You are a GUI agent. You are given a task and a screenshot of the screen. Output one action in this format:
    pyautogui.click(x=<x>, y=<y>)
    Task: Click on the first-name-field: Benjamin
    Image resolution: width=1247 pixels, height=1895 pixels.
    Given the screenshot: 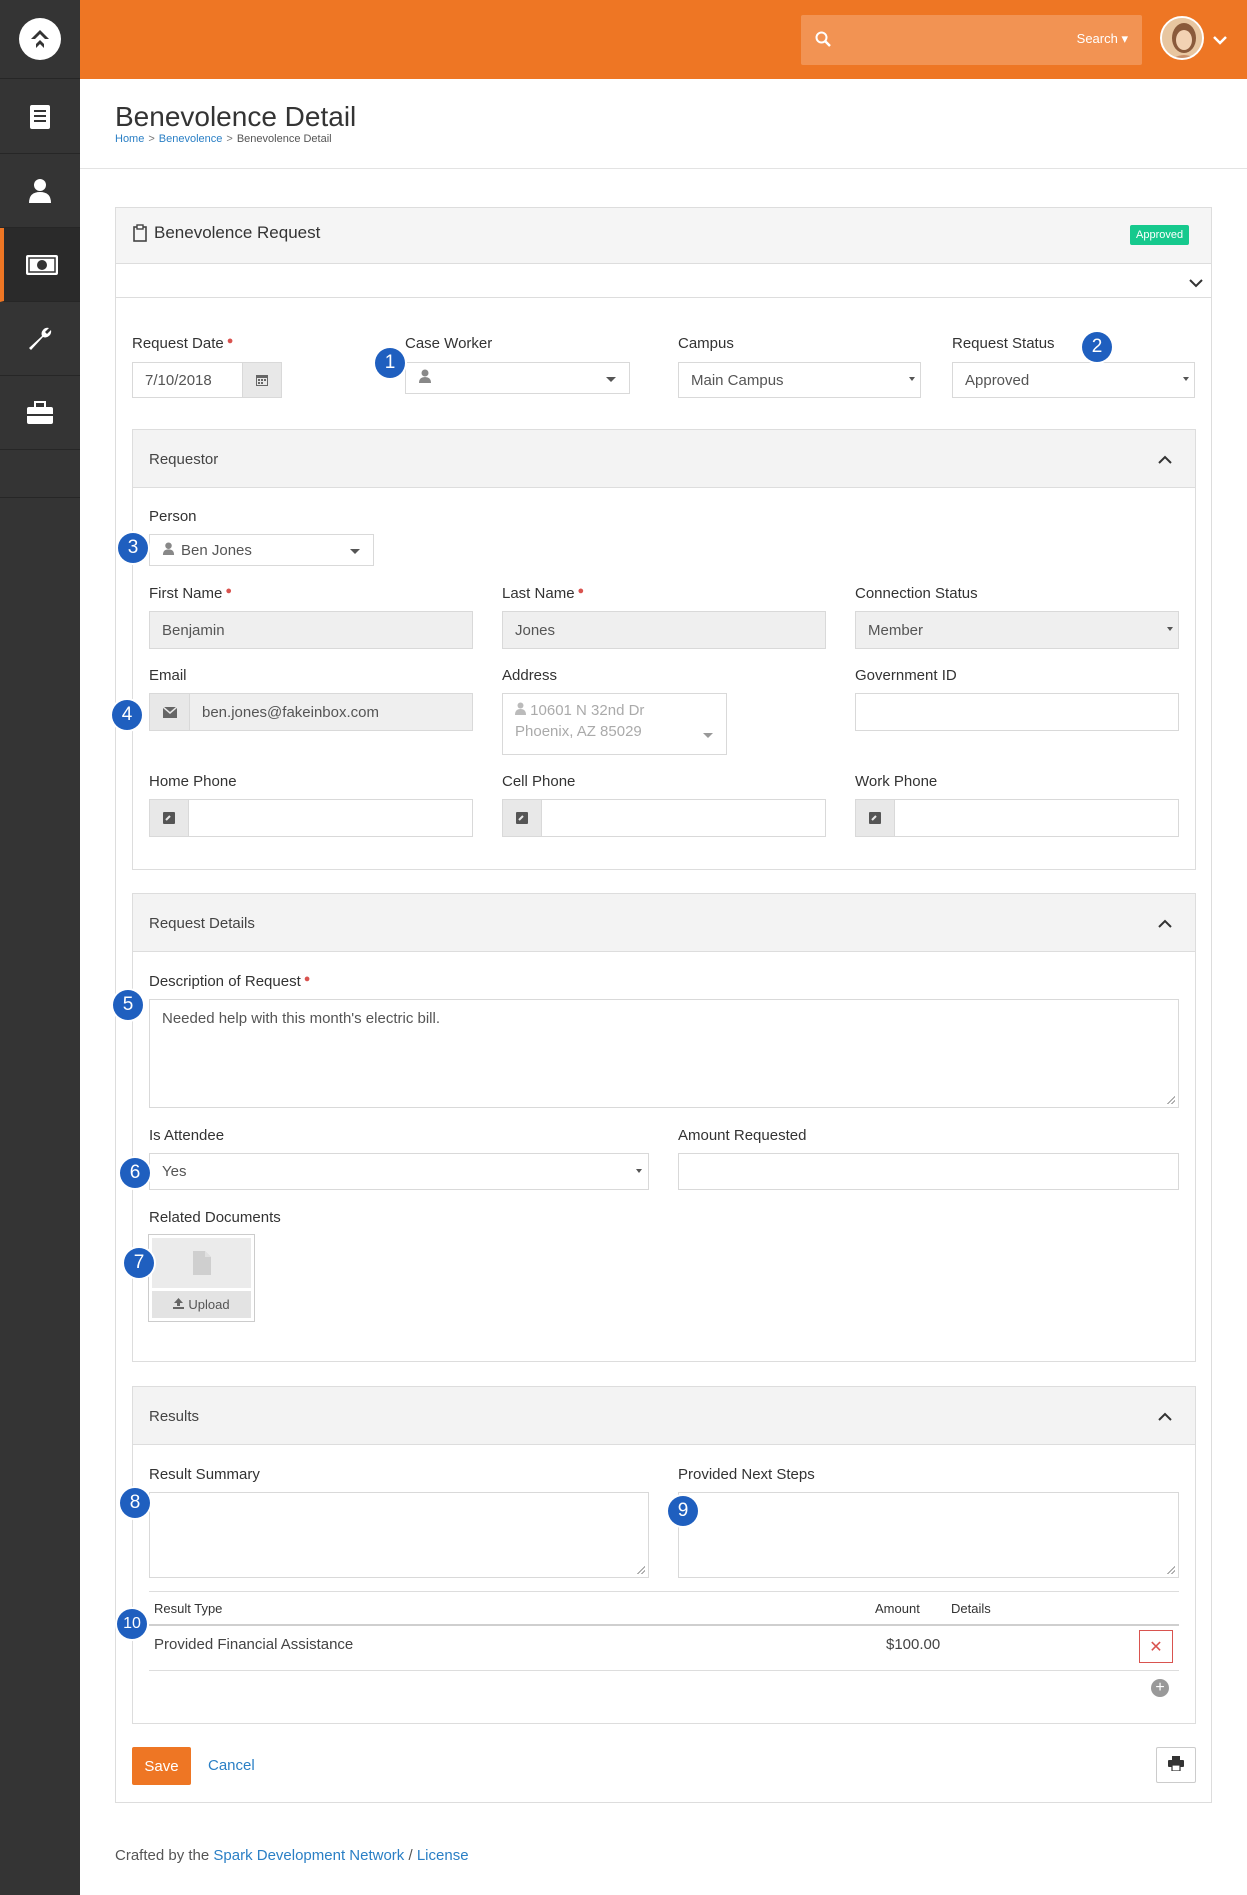 What is the action you would take?
    pyautogui.click(x=311, y=630)
    